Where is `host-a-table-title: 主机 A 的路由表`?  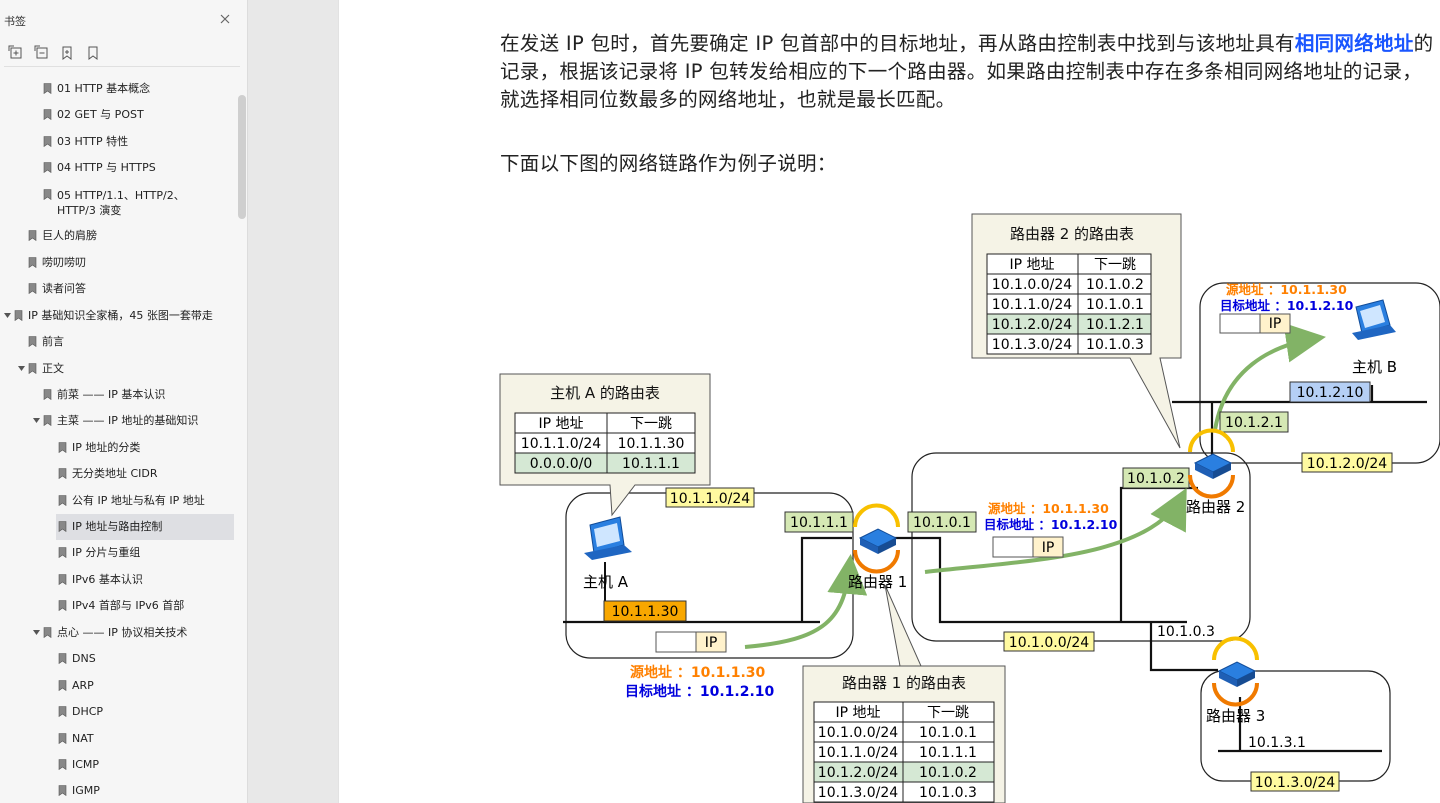 host-a-table-title: 主机 A 的路由表 is located at coordinates (605, 393).